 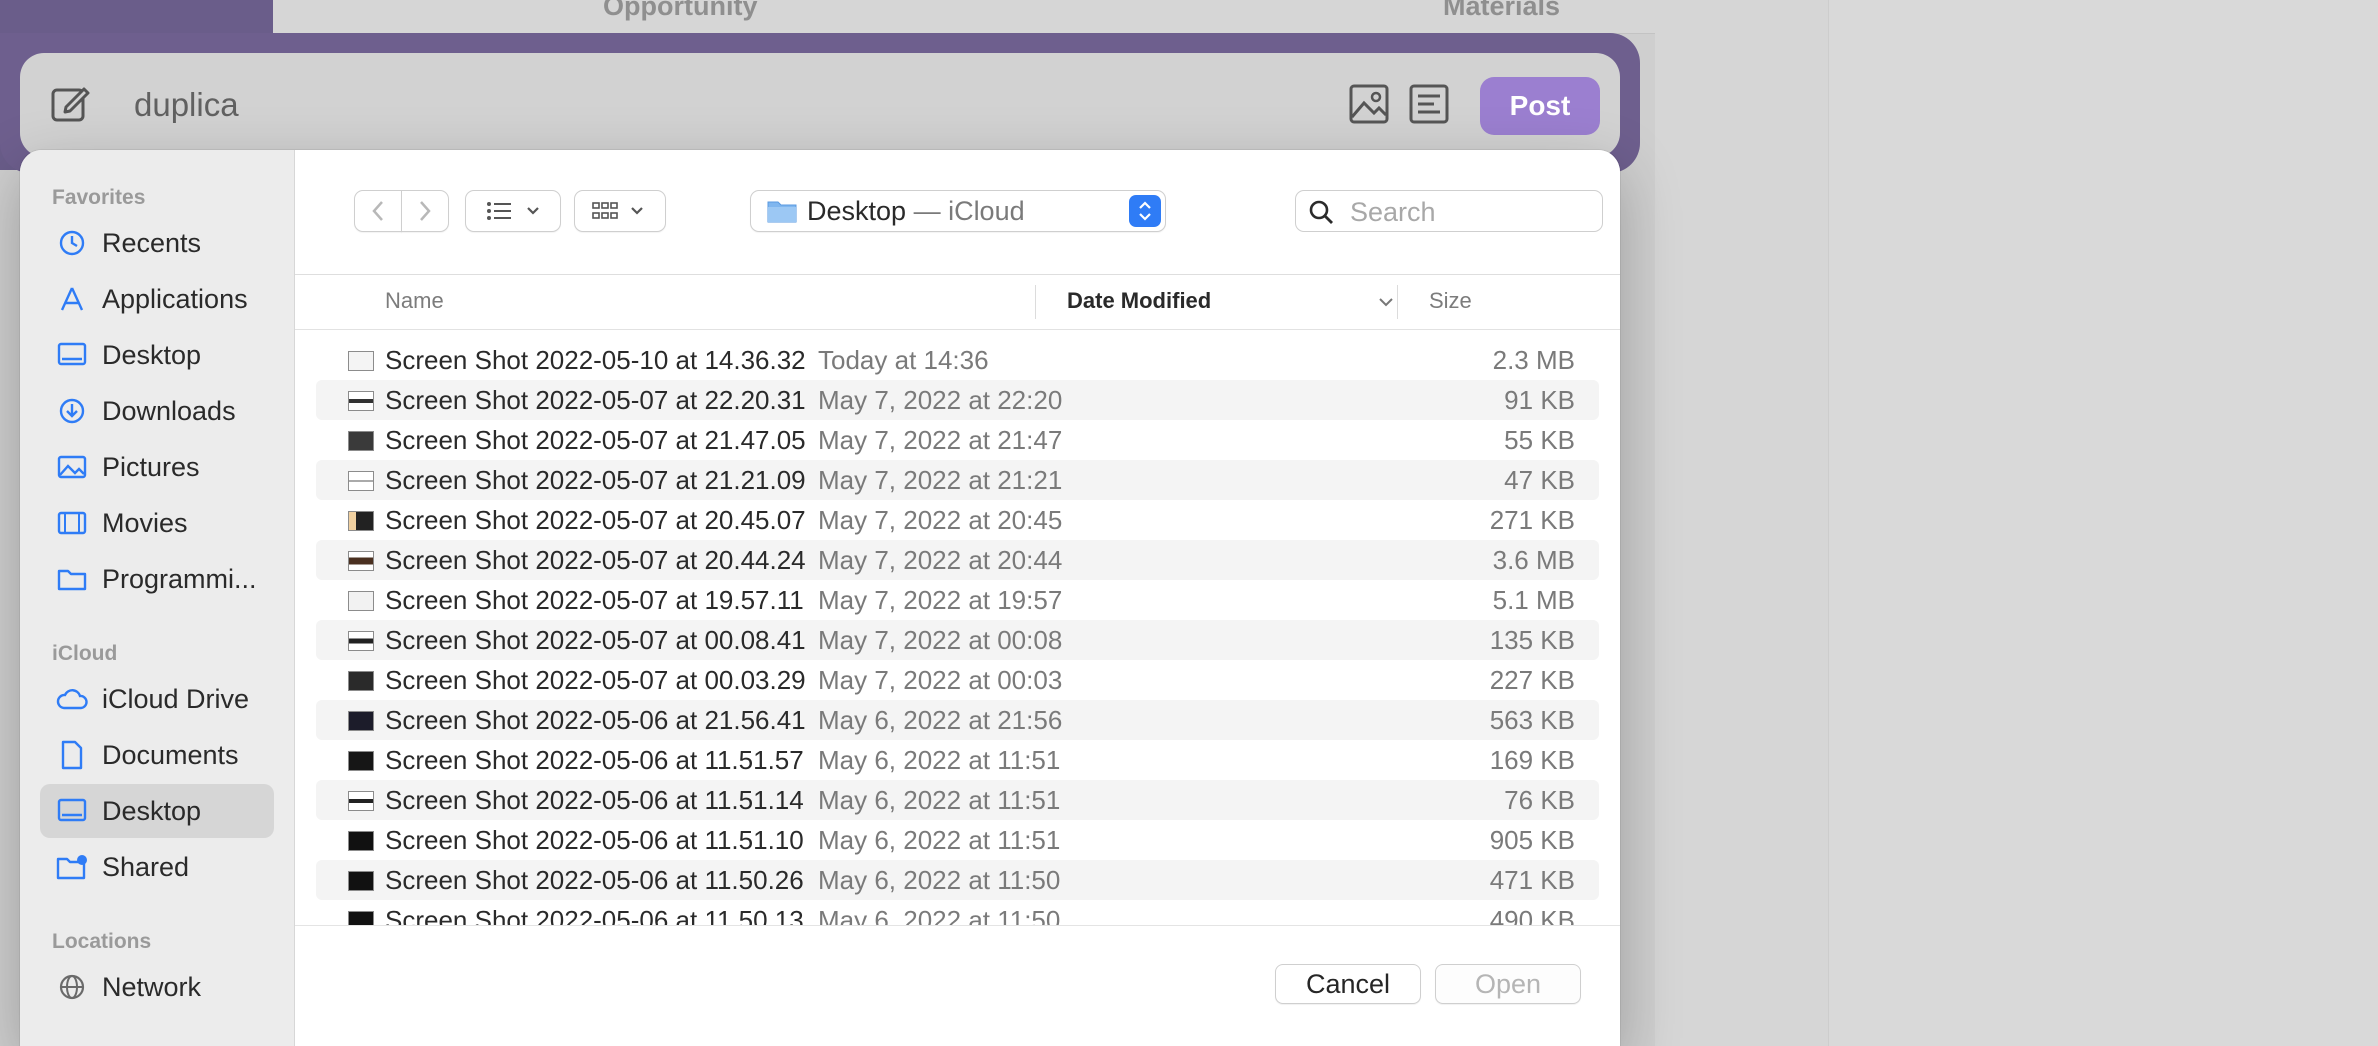 What do you see at coordinates (965, 211) in the screenshot?
I see `location-sub: — iCloud` at bounding box center [965, 211].